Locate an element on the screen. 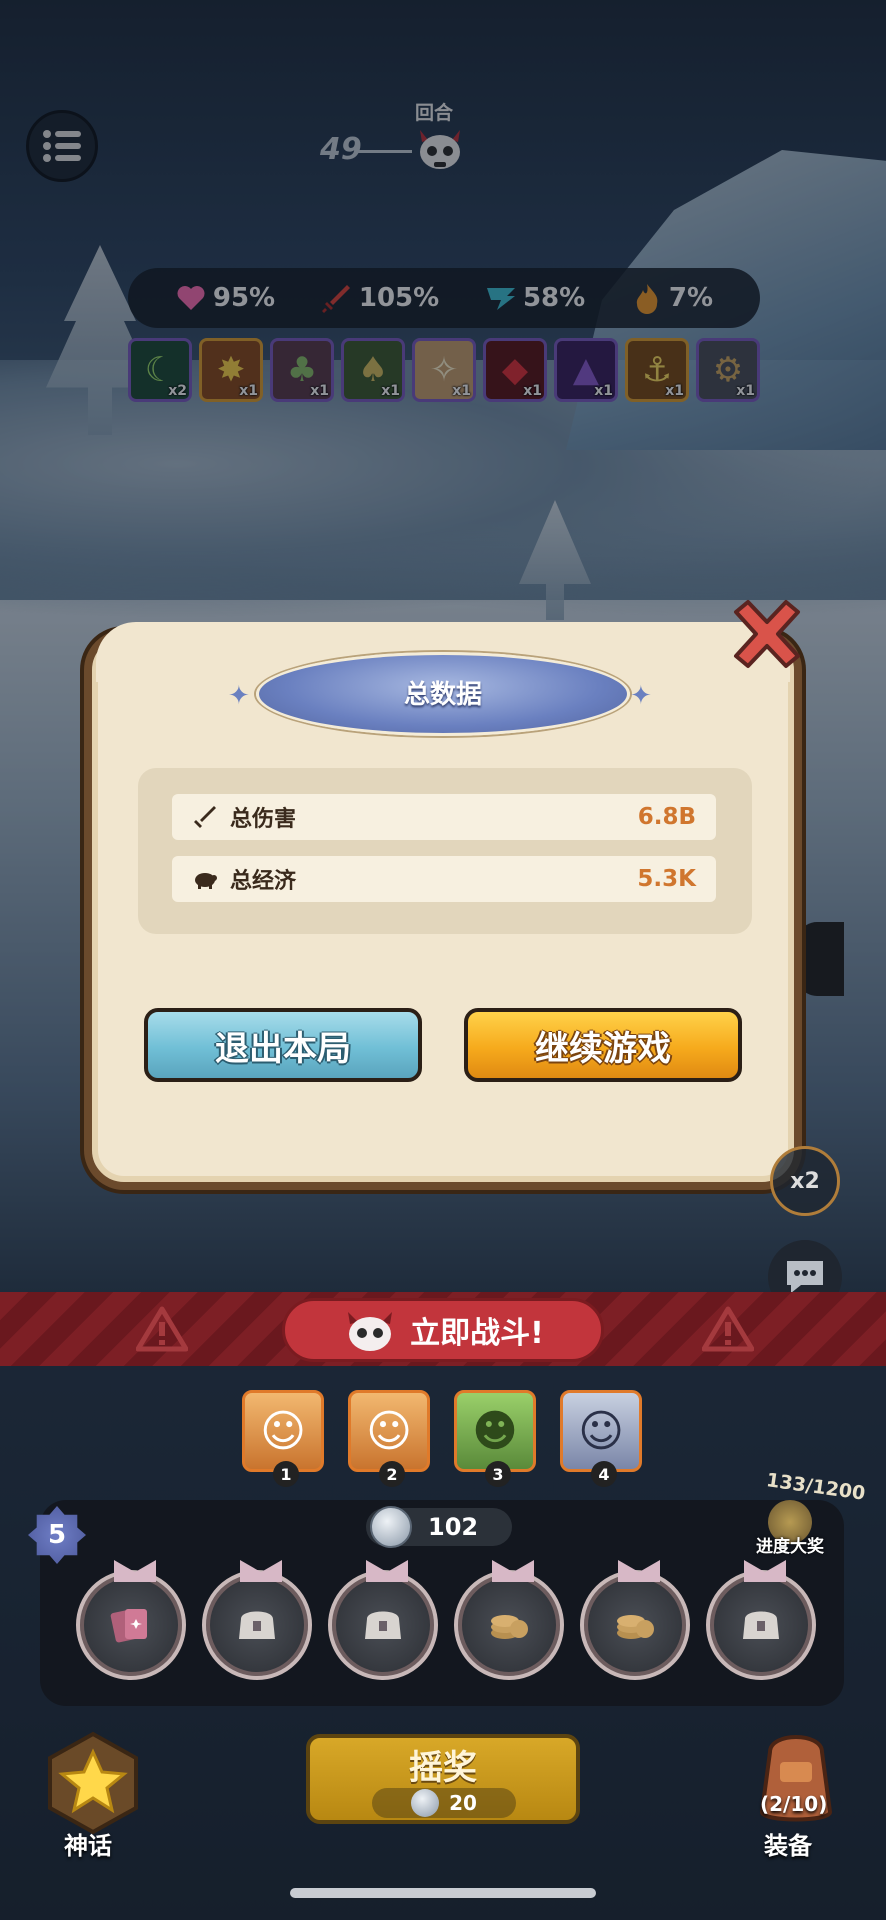 The image size is (886, 1920). hero-slot: ☺ 4 is located at coordinates (601, 1438).